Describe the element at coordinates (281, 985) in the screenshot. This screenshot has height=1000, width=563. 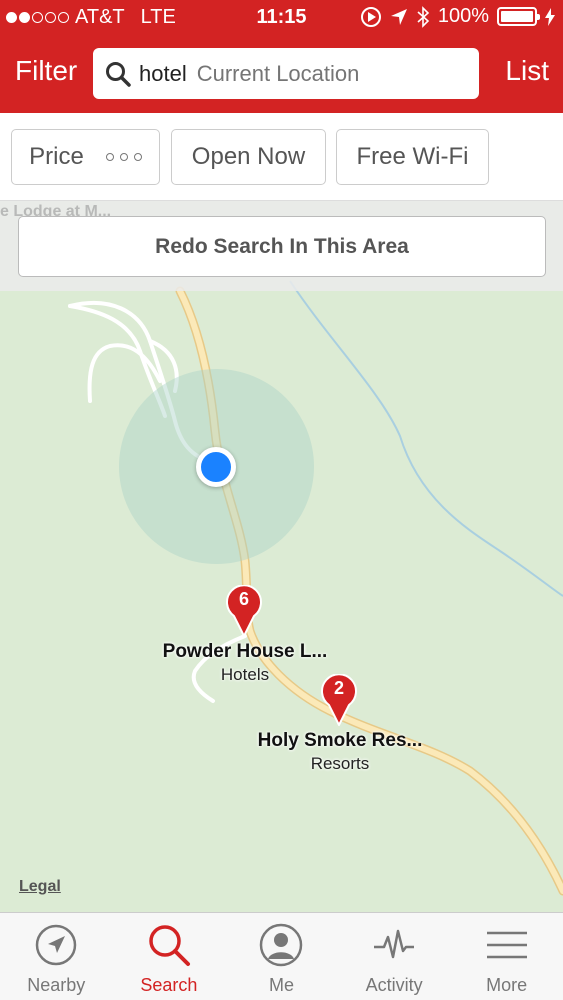
I see `tab-label: Me` at that location.